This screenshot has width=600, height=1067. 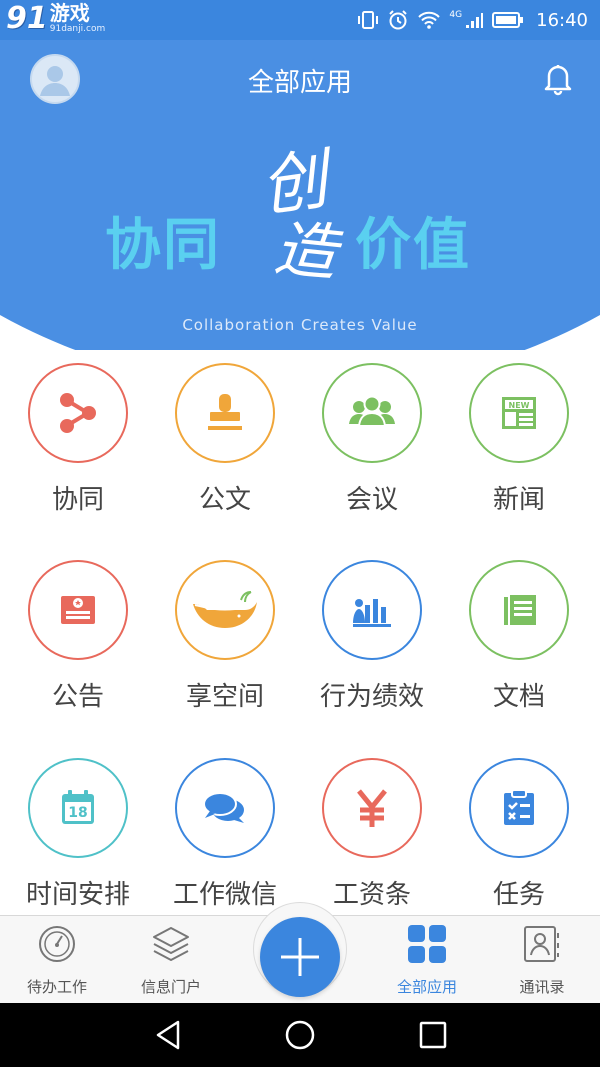 What do you see at coordinates (562, 20) in the screenshot?
I see `status-time: 16:40` at bounding box center [562, 20].